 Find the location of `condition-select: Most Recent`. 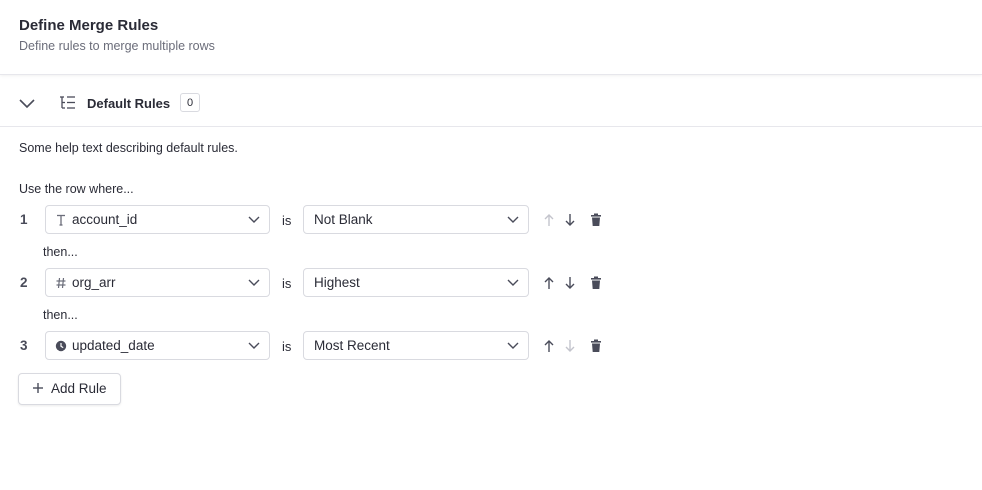

condition-select: Most Recent is located at coordinates (416, 345).